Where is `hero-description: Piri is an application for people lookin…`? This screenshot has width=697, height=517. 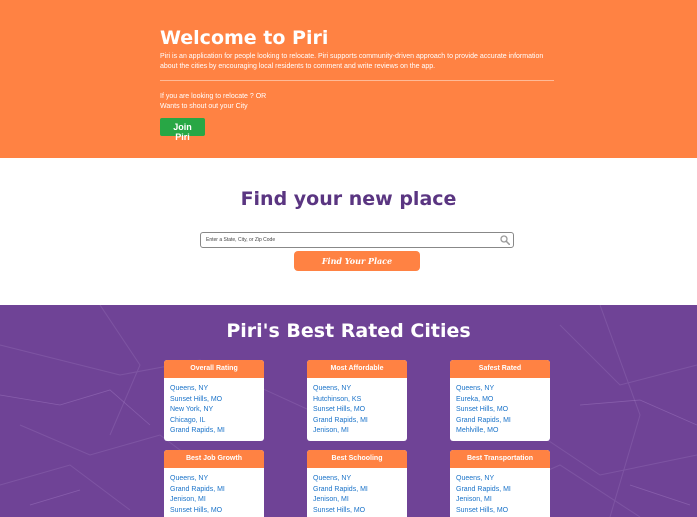
hero-description: Piri is an application for people lookin… is located at coordinates (352, 61).